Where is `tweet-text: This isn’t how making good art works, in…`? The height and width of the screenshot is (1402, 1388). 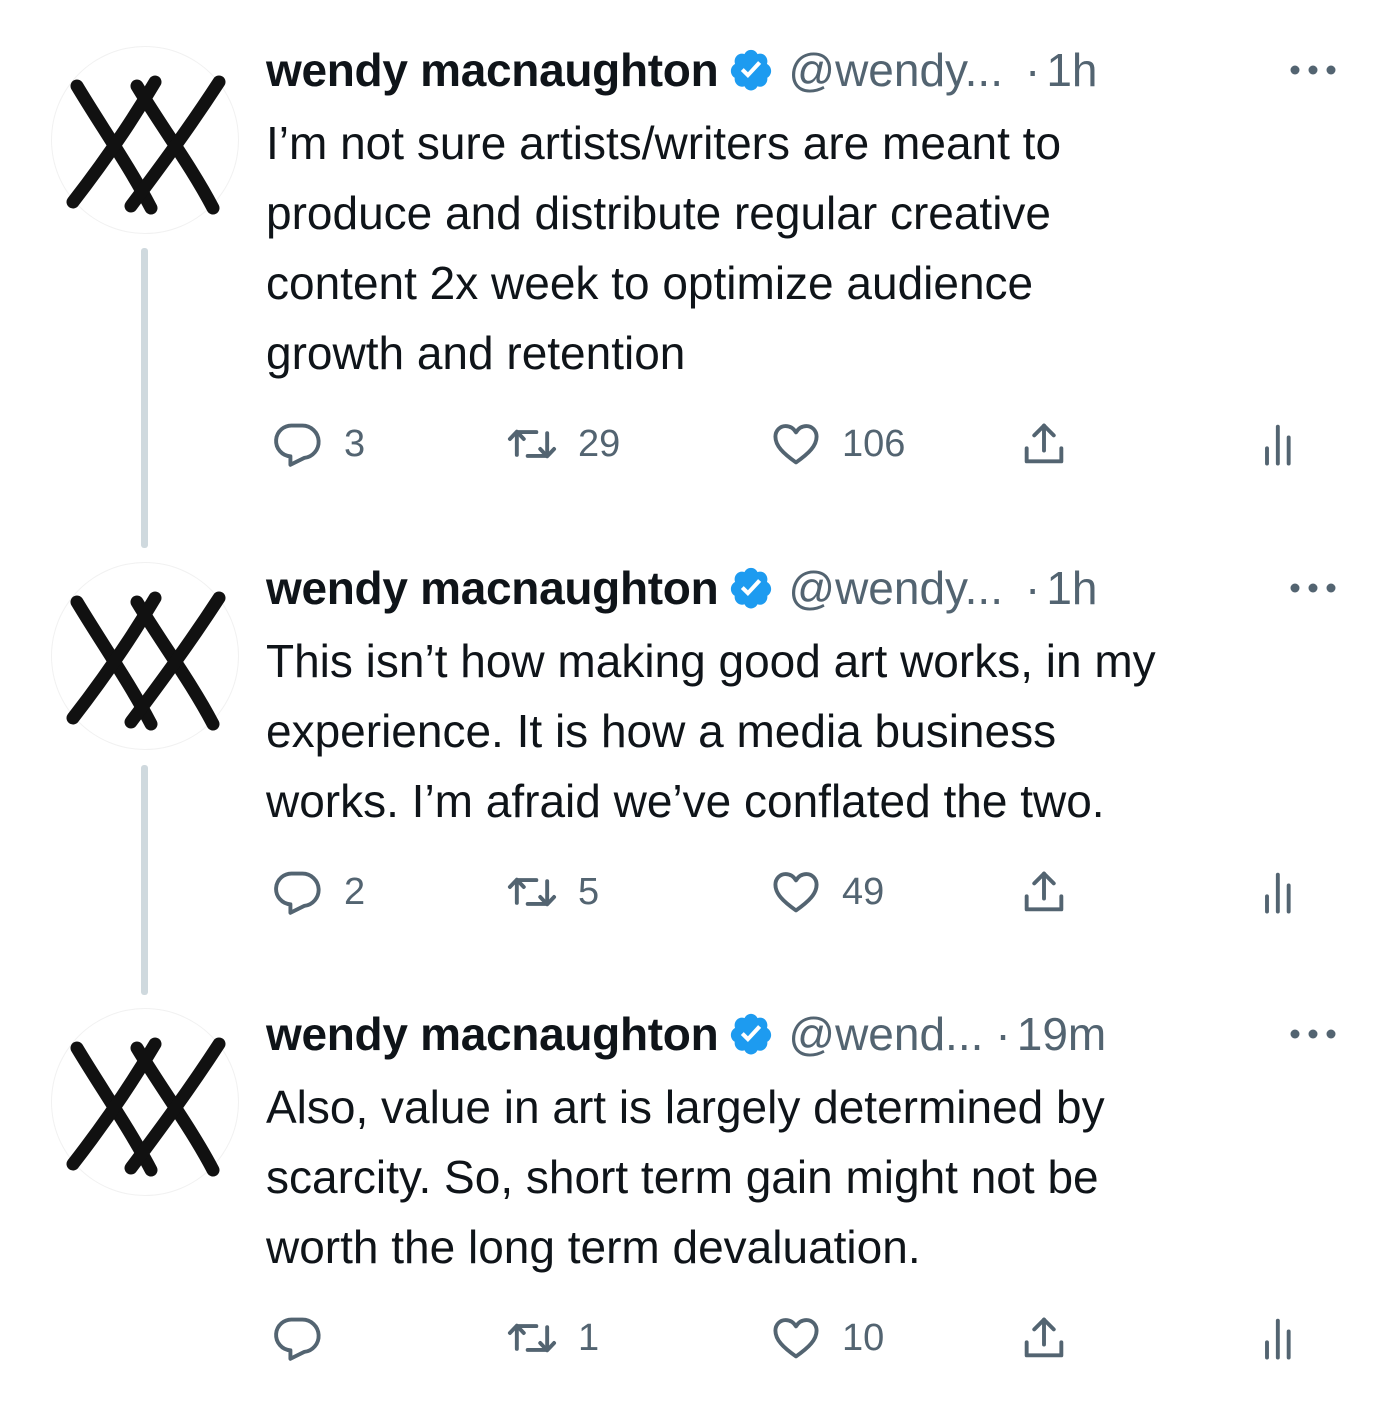
tweet-text: This isn’t how making good art works, in… is located at coordinates (711, 731).